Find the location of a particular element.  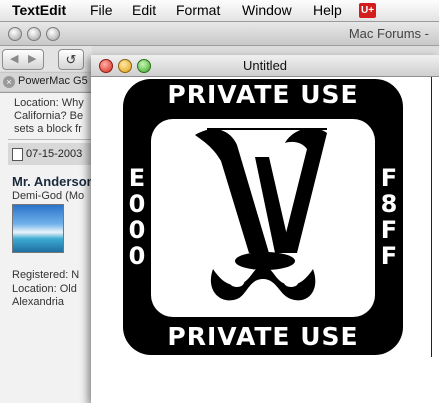

textedit-titlebar: Untitled is located at coordinates (265, 66).